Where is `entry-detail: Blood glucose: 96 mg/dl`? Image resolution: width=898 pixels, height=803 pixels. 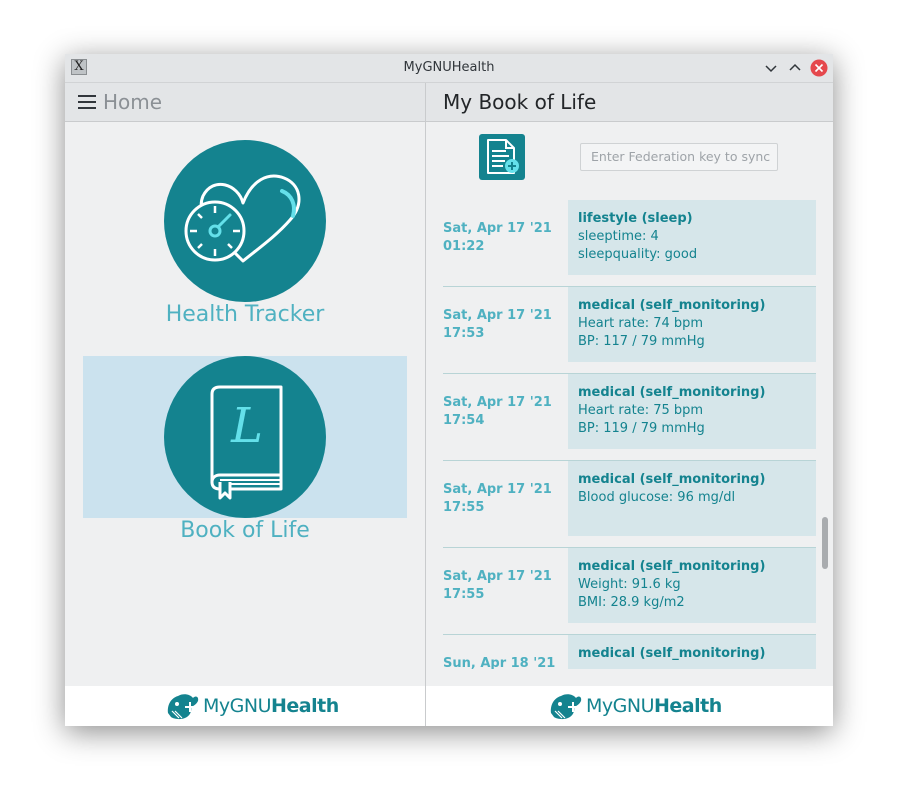 entry-detail: Blood glucose: 96 mg/dl is located at coordinates (657, 497).